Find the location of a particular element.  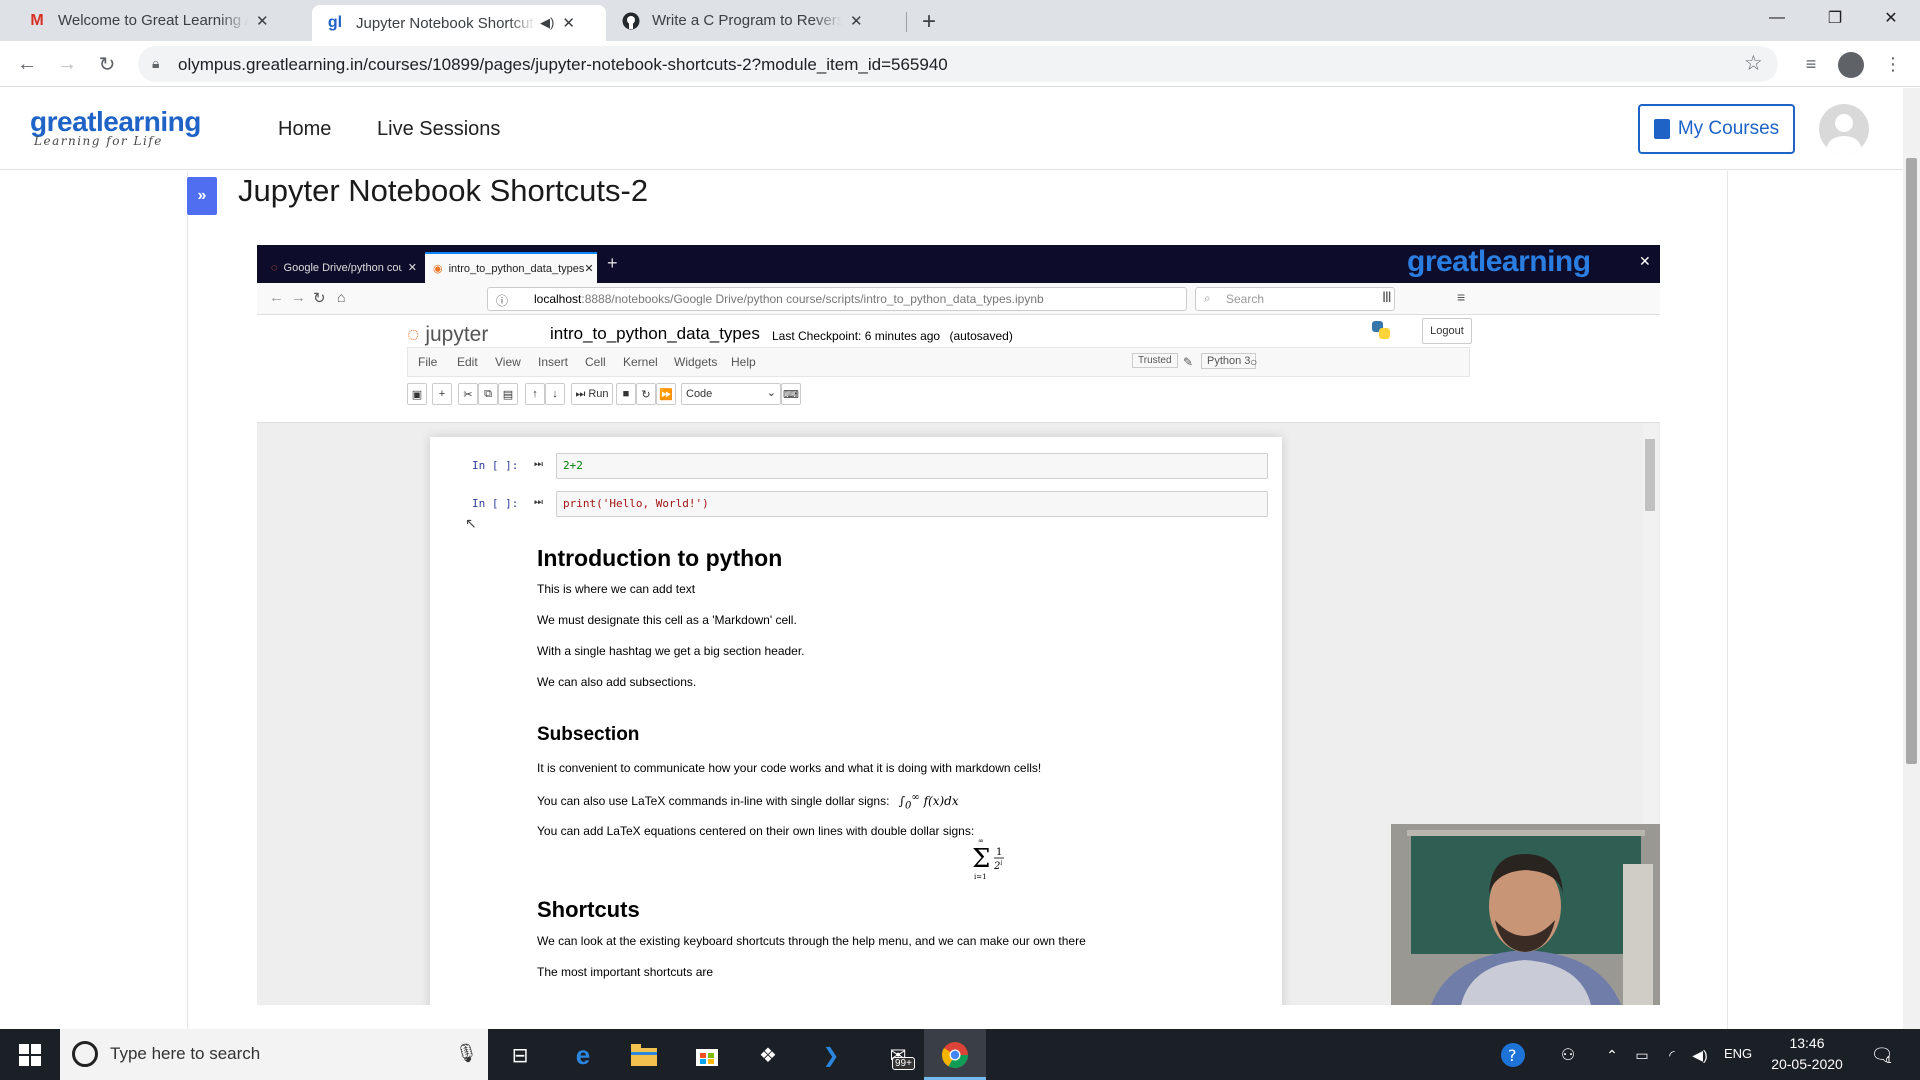

microphone-icon: 🎙︎ is located at coordinates (466, 1053).